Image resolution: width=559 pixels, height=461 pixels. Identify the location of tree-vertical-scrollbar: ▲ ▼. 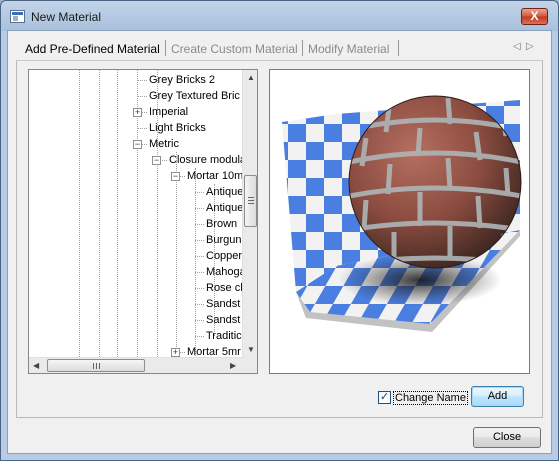
(249, 213).